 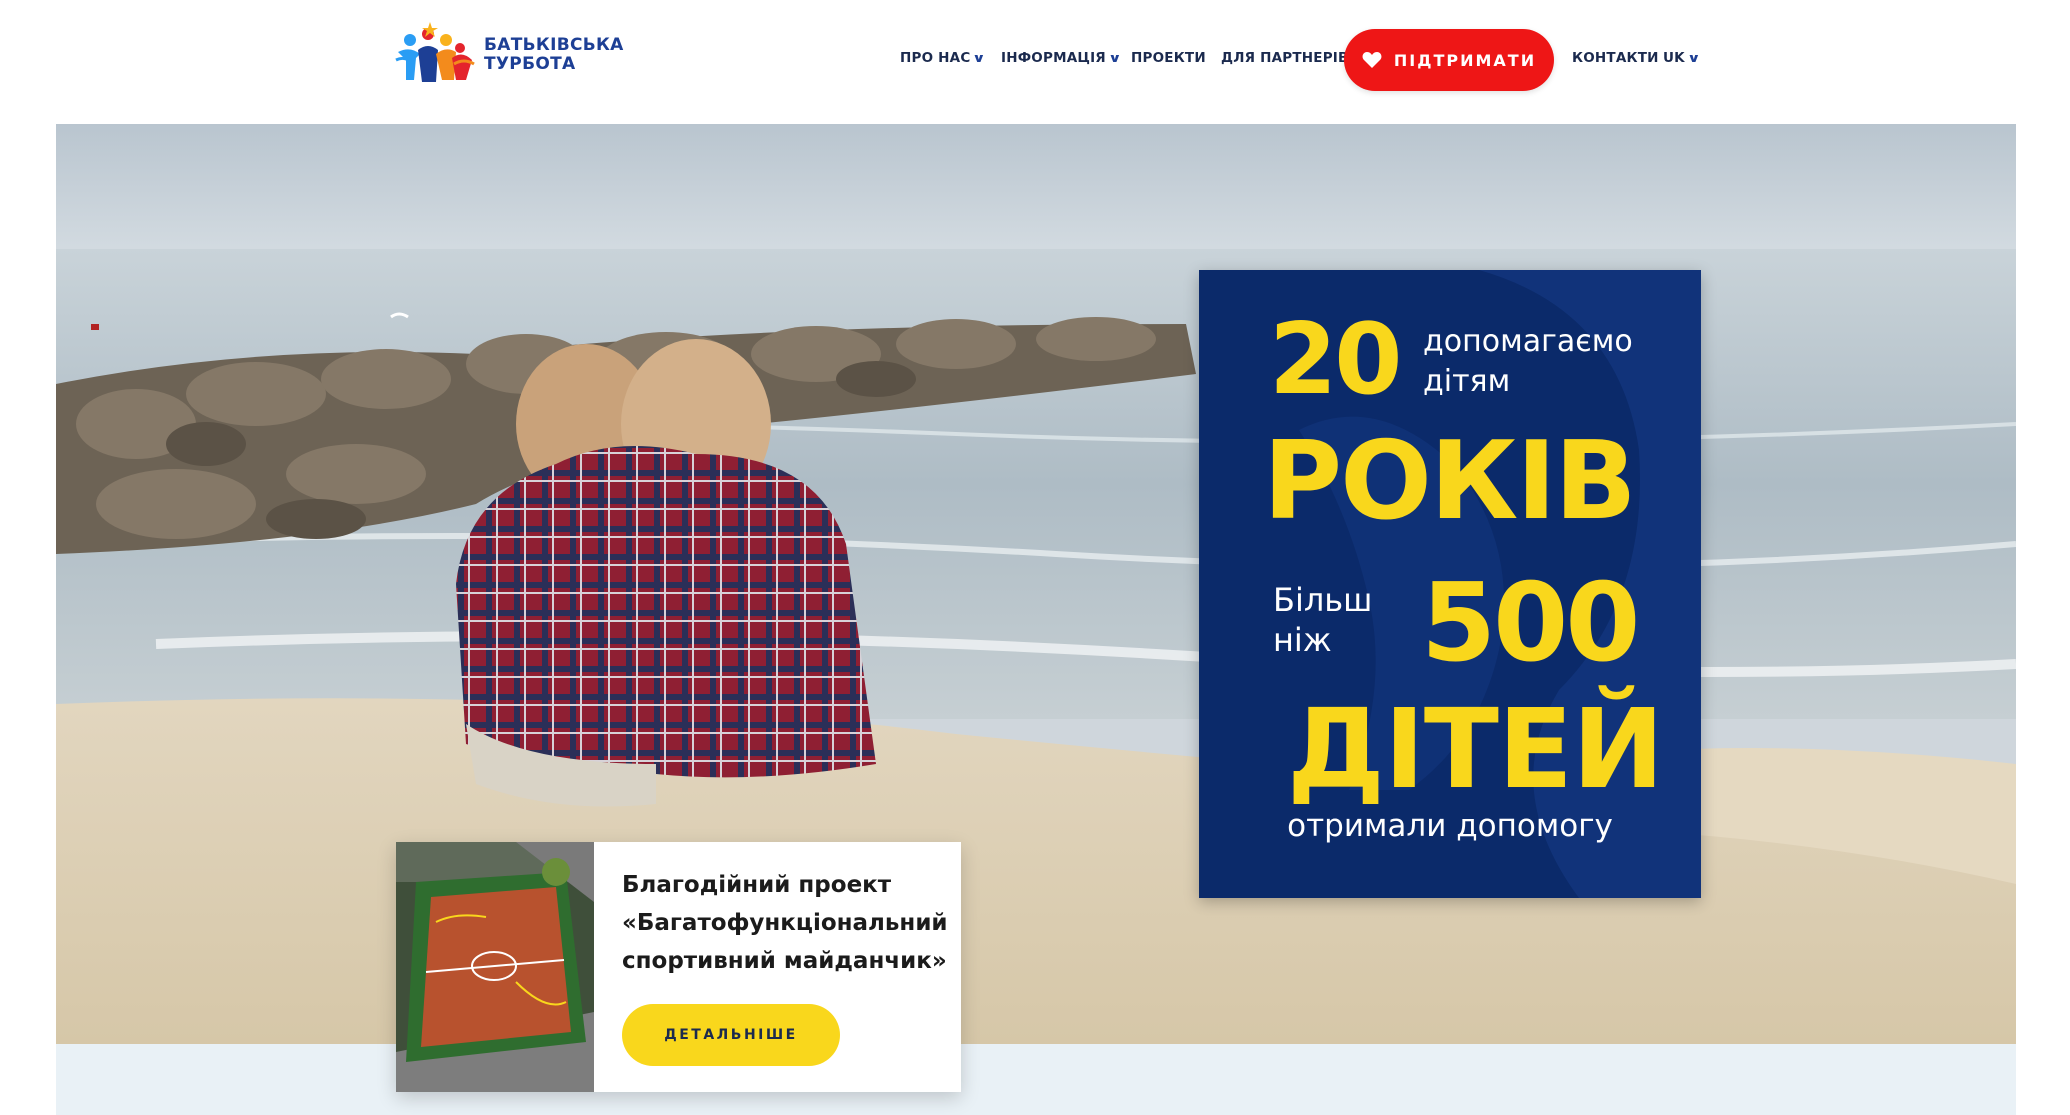 What do you see at coordinates (1335, 360) in the screenshot?
I see `years-number: 20` at bounding box center [1335, 360].